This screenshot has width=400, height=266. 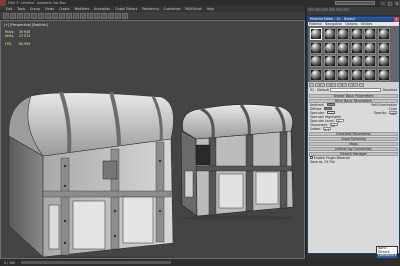 I want to click on dx-plugin-dropdown-list: None DirectX StandardFX, so click(x=387, y=252).